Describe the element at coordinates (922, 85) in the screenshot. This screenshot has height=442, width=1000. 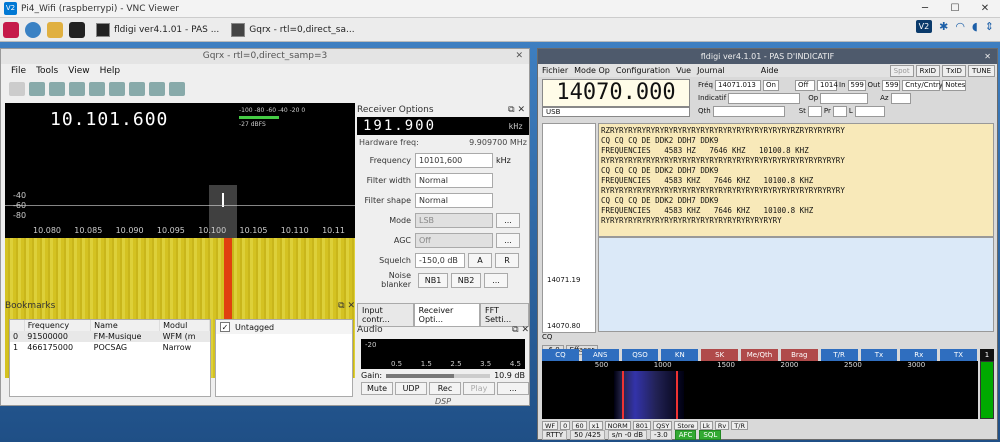
I see `country-button: Cnty/Cntry` at that location.